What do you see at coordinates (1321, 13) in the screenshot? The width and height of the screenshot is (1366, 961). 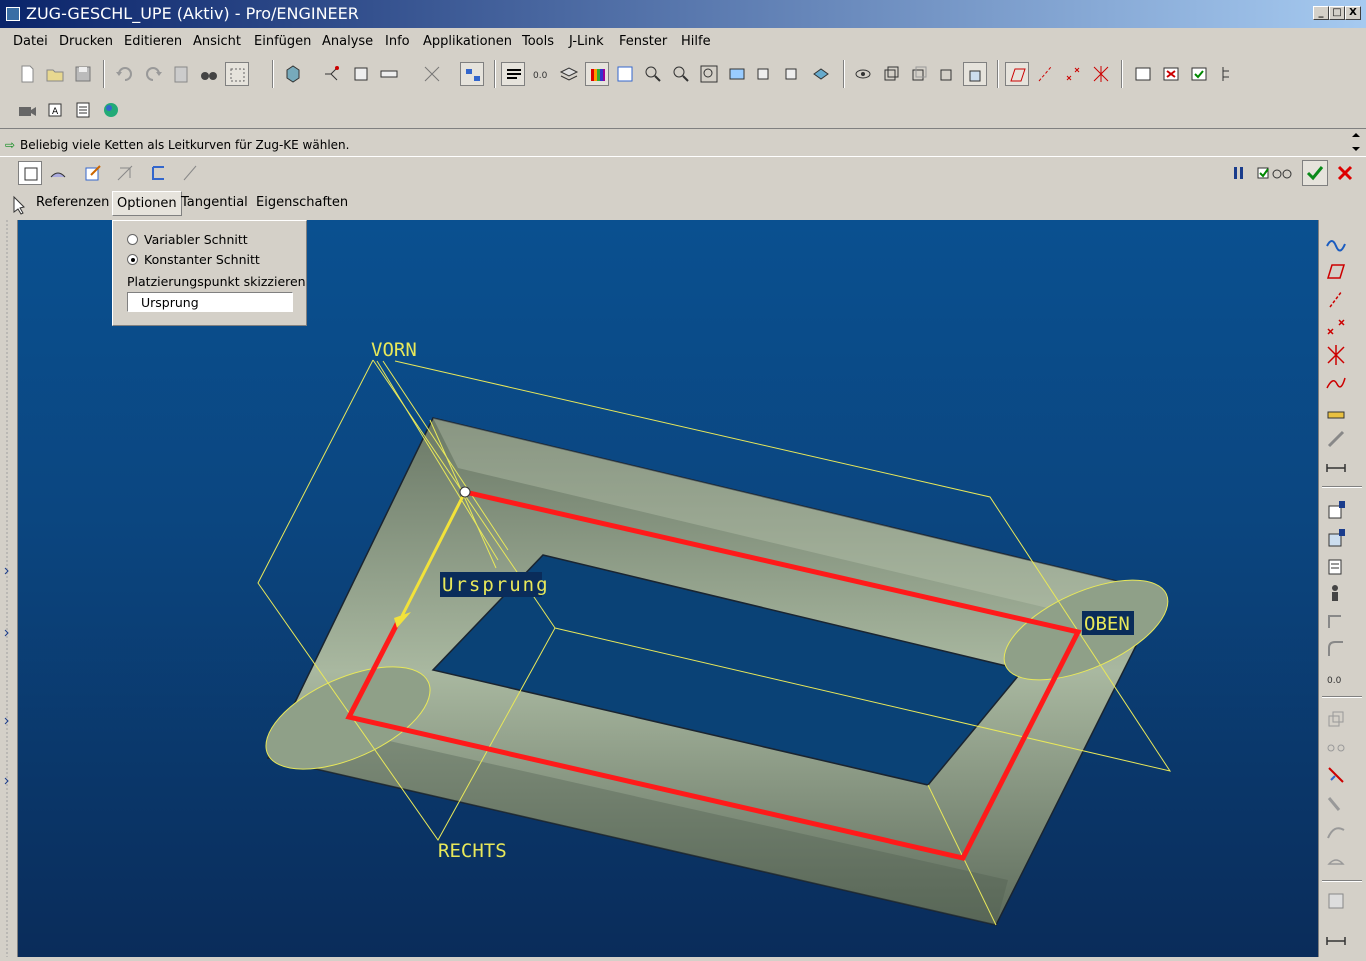 I see `minimize-button: _` at bounding box center [1321, 13].